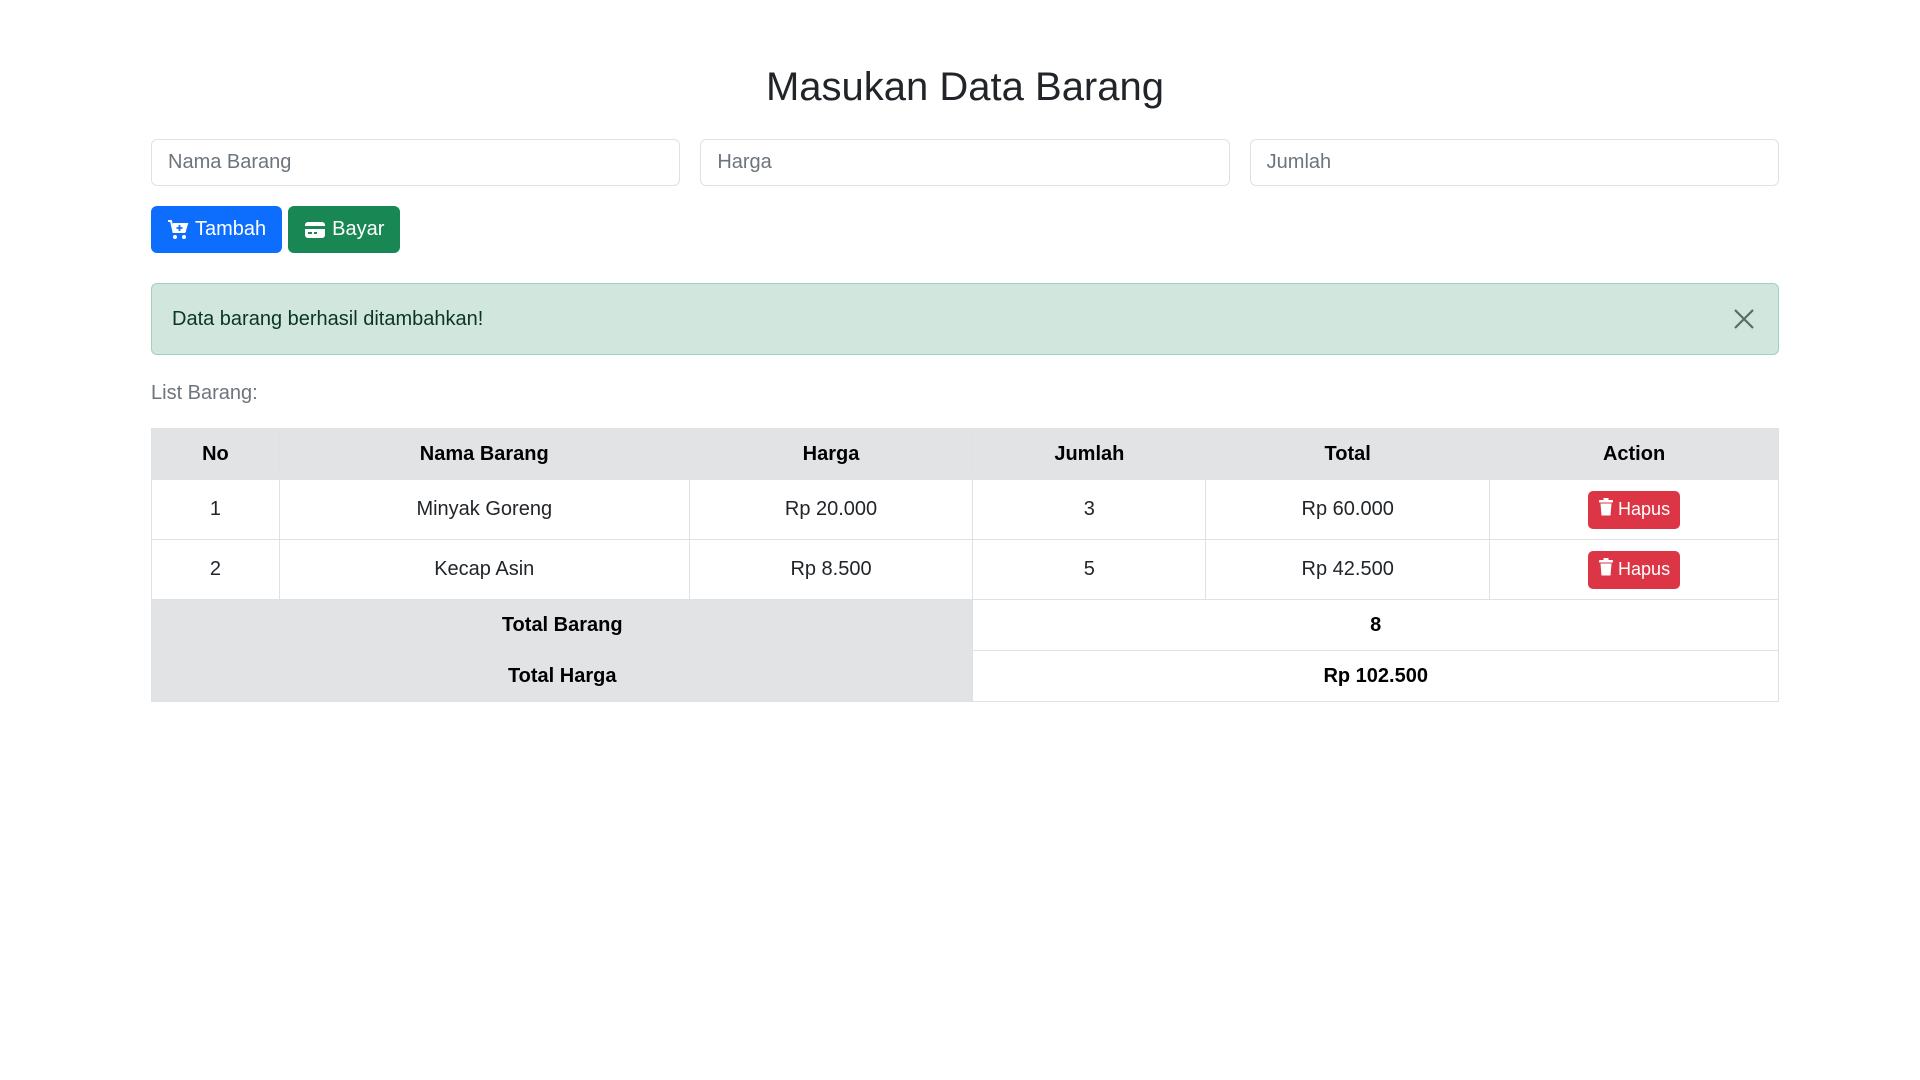 The height and width of the screenshot is (1080, 1920). I want to click on cell-total: Rp 60.000, so click(1348, 509).